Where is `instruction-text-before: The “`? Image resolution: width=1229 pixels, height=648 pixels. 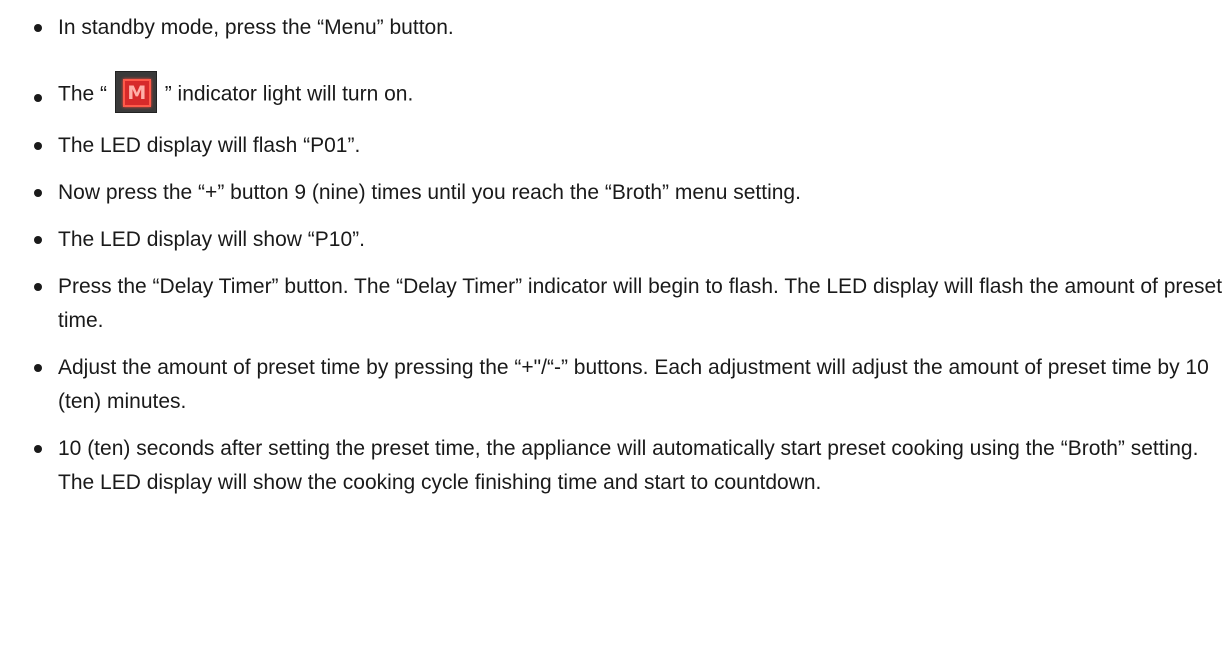 instruction-text-before: The “ is located at coordinates (83, 94).